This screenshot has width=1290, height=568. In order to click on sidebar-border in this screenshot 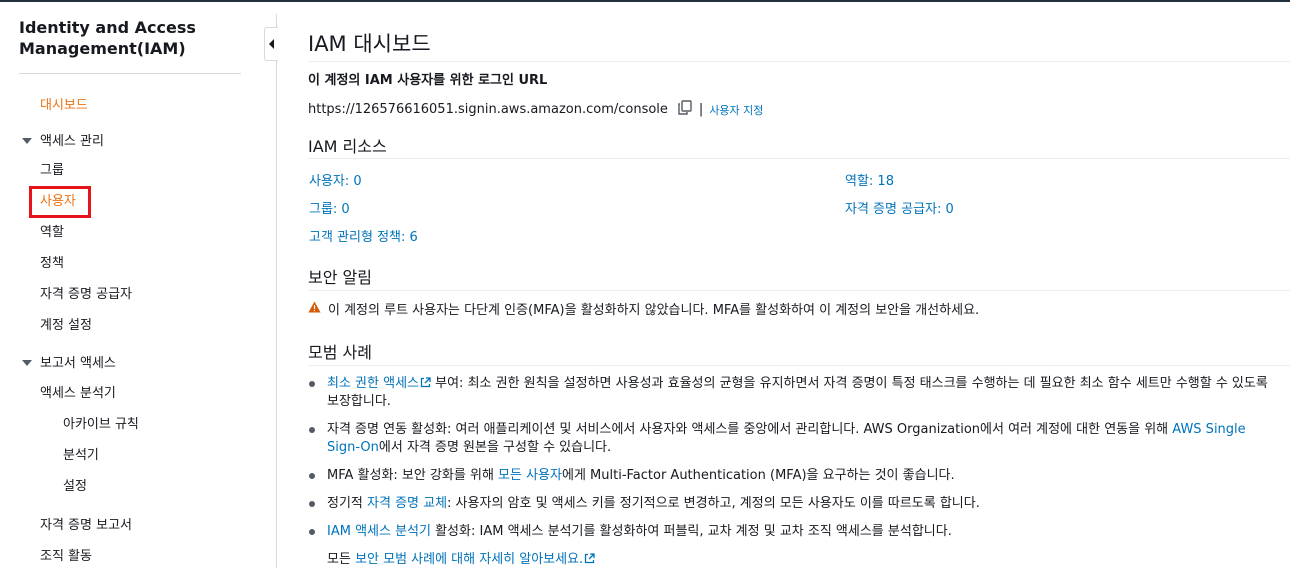, I will do `click(276, 291)`.